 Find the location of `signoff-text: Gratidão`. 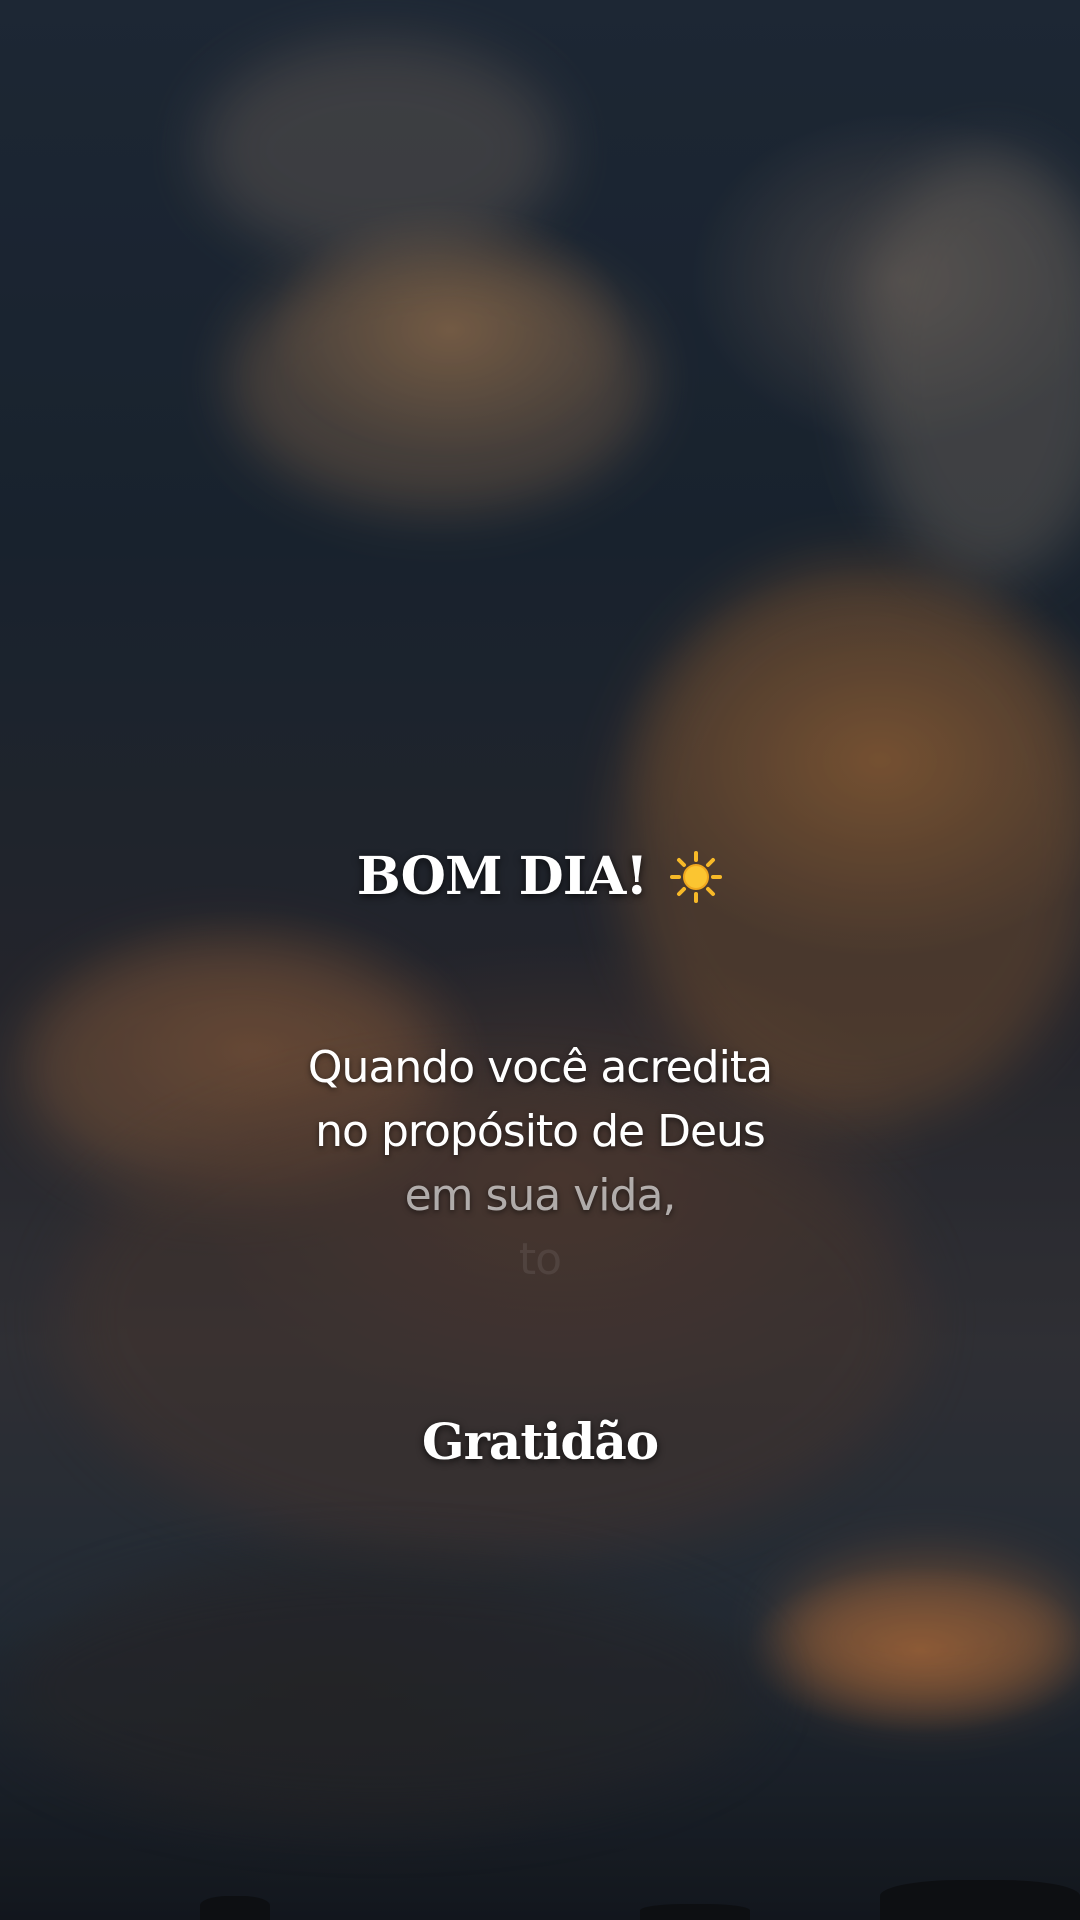

signoff-text: Gratidão is located at coordinates (540, 1441).